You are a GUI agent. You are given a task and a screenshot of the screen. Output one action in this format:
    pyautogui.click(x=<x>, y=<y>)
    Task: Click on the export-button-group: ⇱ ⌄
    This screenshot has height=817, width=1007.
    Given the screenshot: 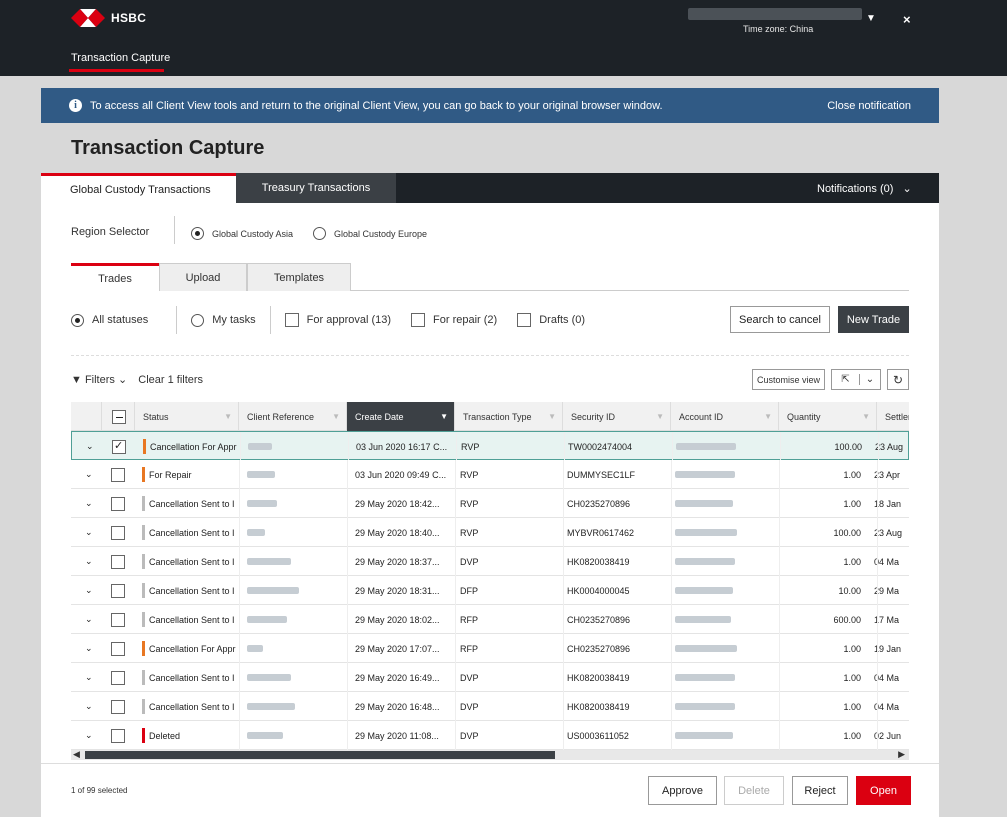 What is the action you would take?
    pyautogui.click(x=856, y=379)
    